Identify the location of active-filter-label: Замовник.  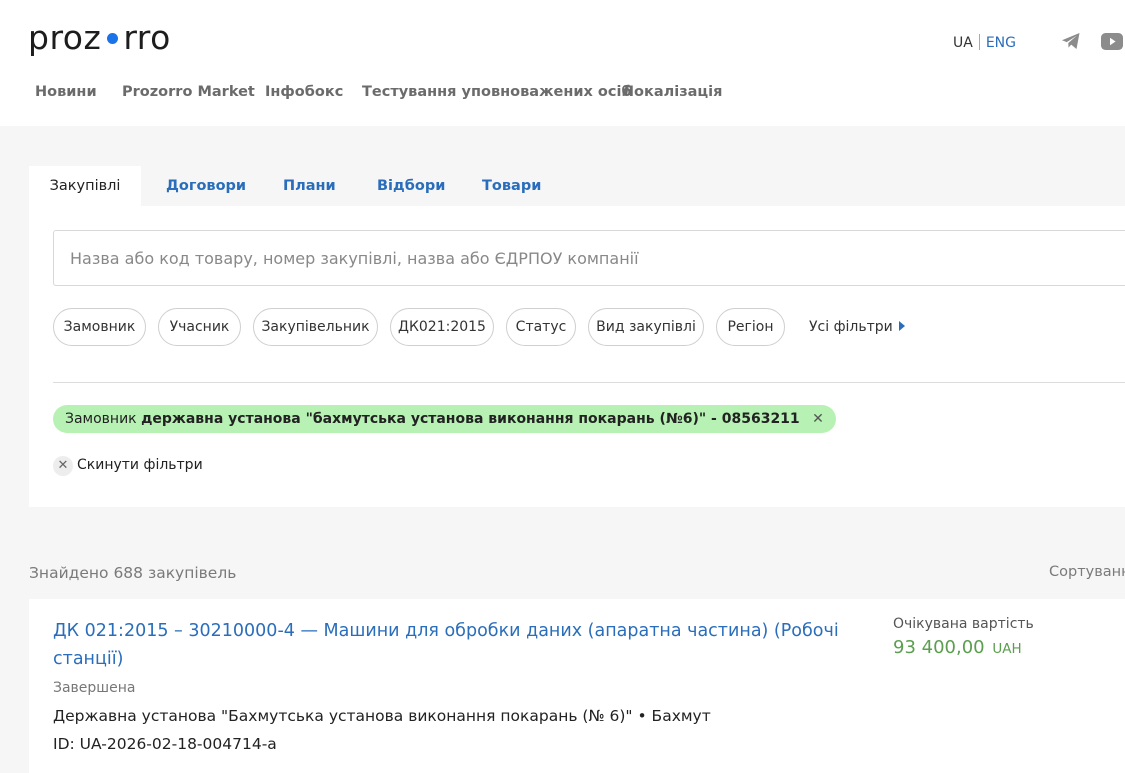
(101, 419).